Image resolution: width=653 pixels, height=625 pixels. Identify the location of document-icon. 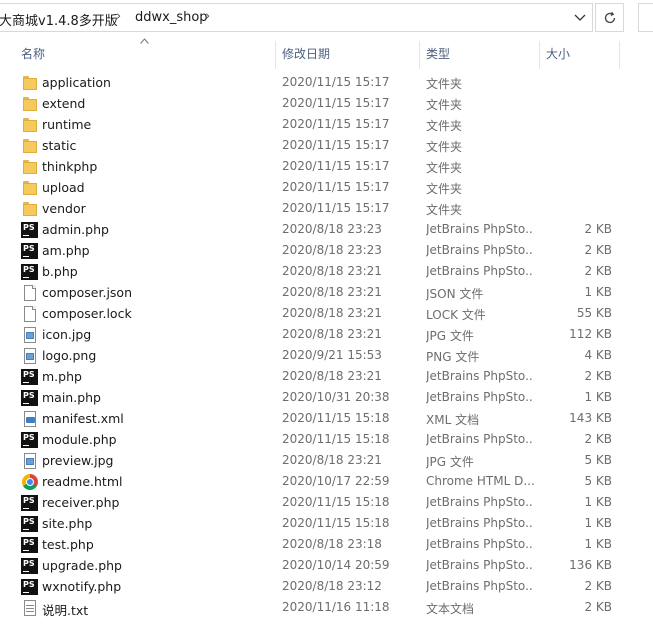
(29, 293).